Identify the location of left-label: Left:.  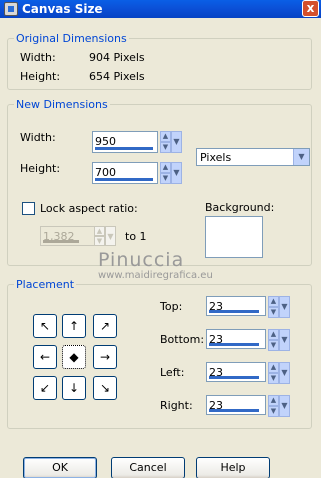
(172, 372).